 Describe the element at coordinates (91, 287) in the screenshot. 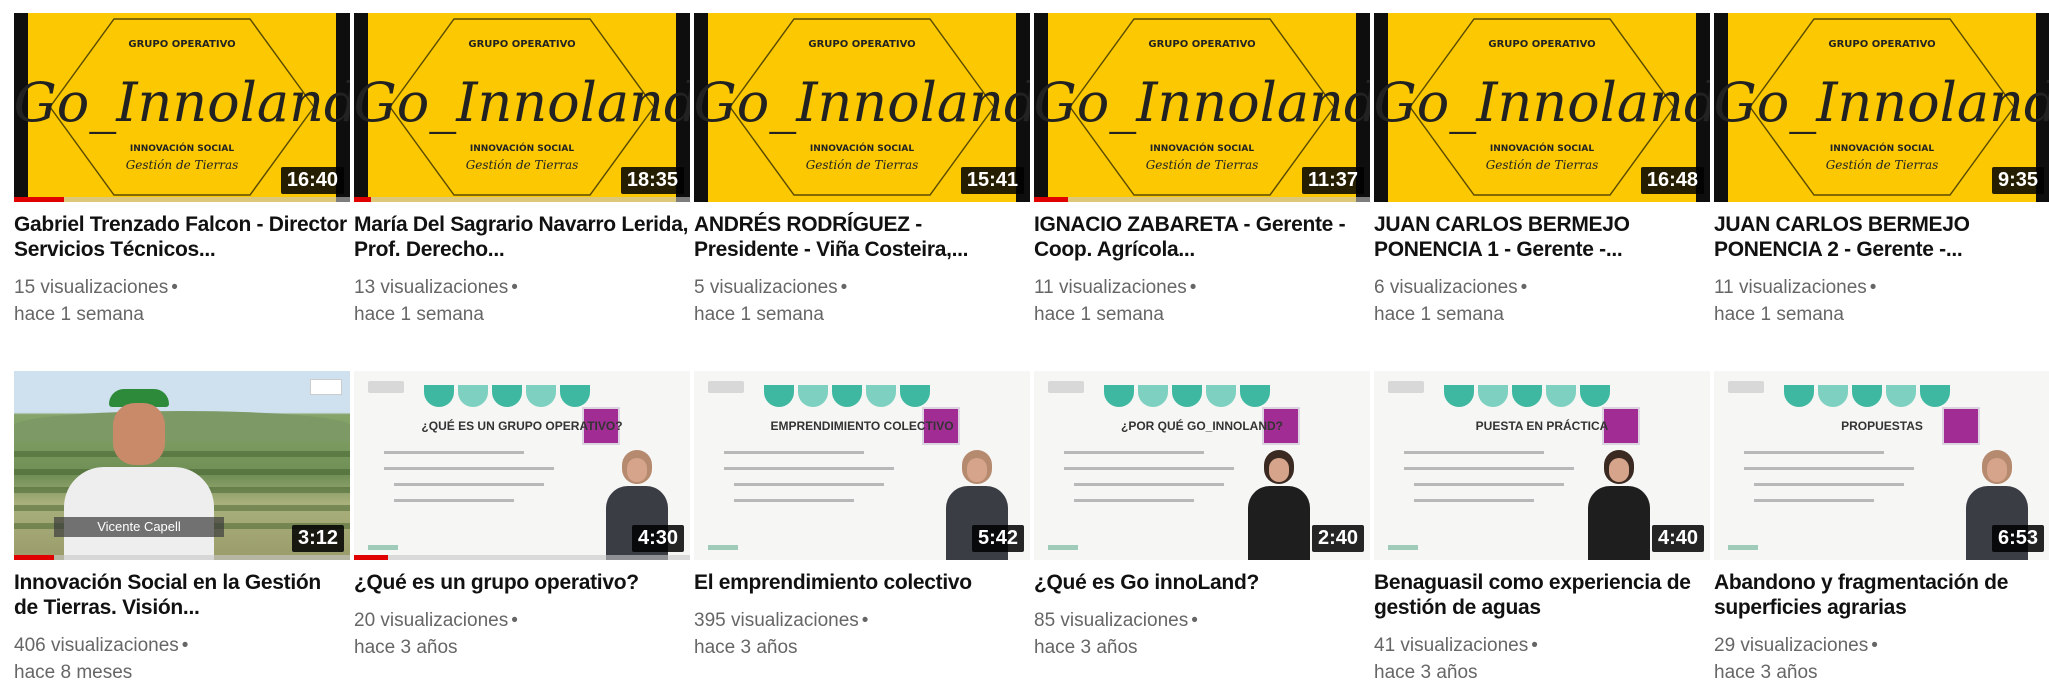

I see `view-count: 15 visualizaciones` at that location.